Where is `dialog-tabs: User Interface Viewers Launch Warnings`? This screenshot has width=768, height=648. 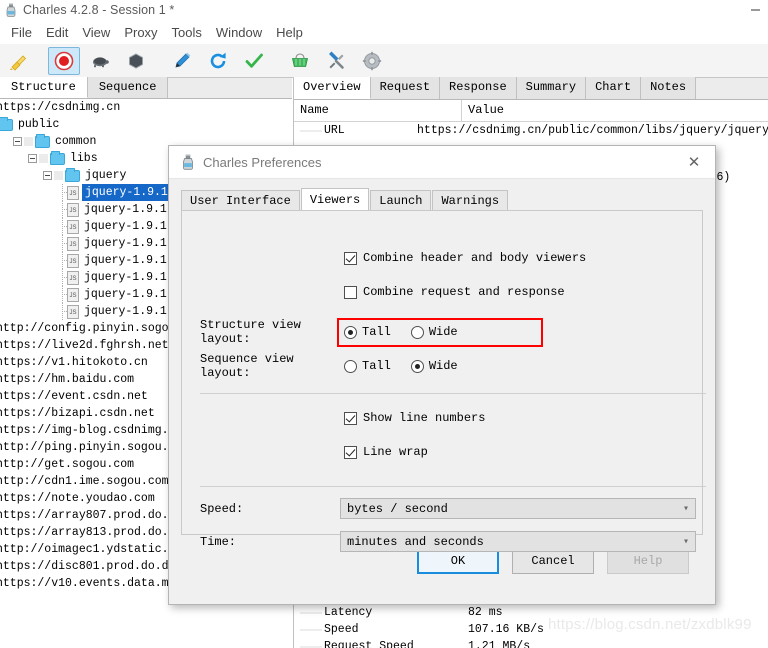
dialog-tabs: User Interface Viewers Launch Warnings is located at coordinates (442, 199).